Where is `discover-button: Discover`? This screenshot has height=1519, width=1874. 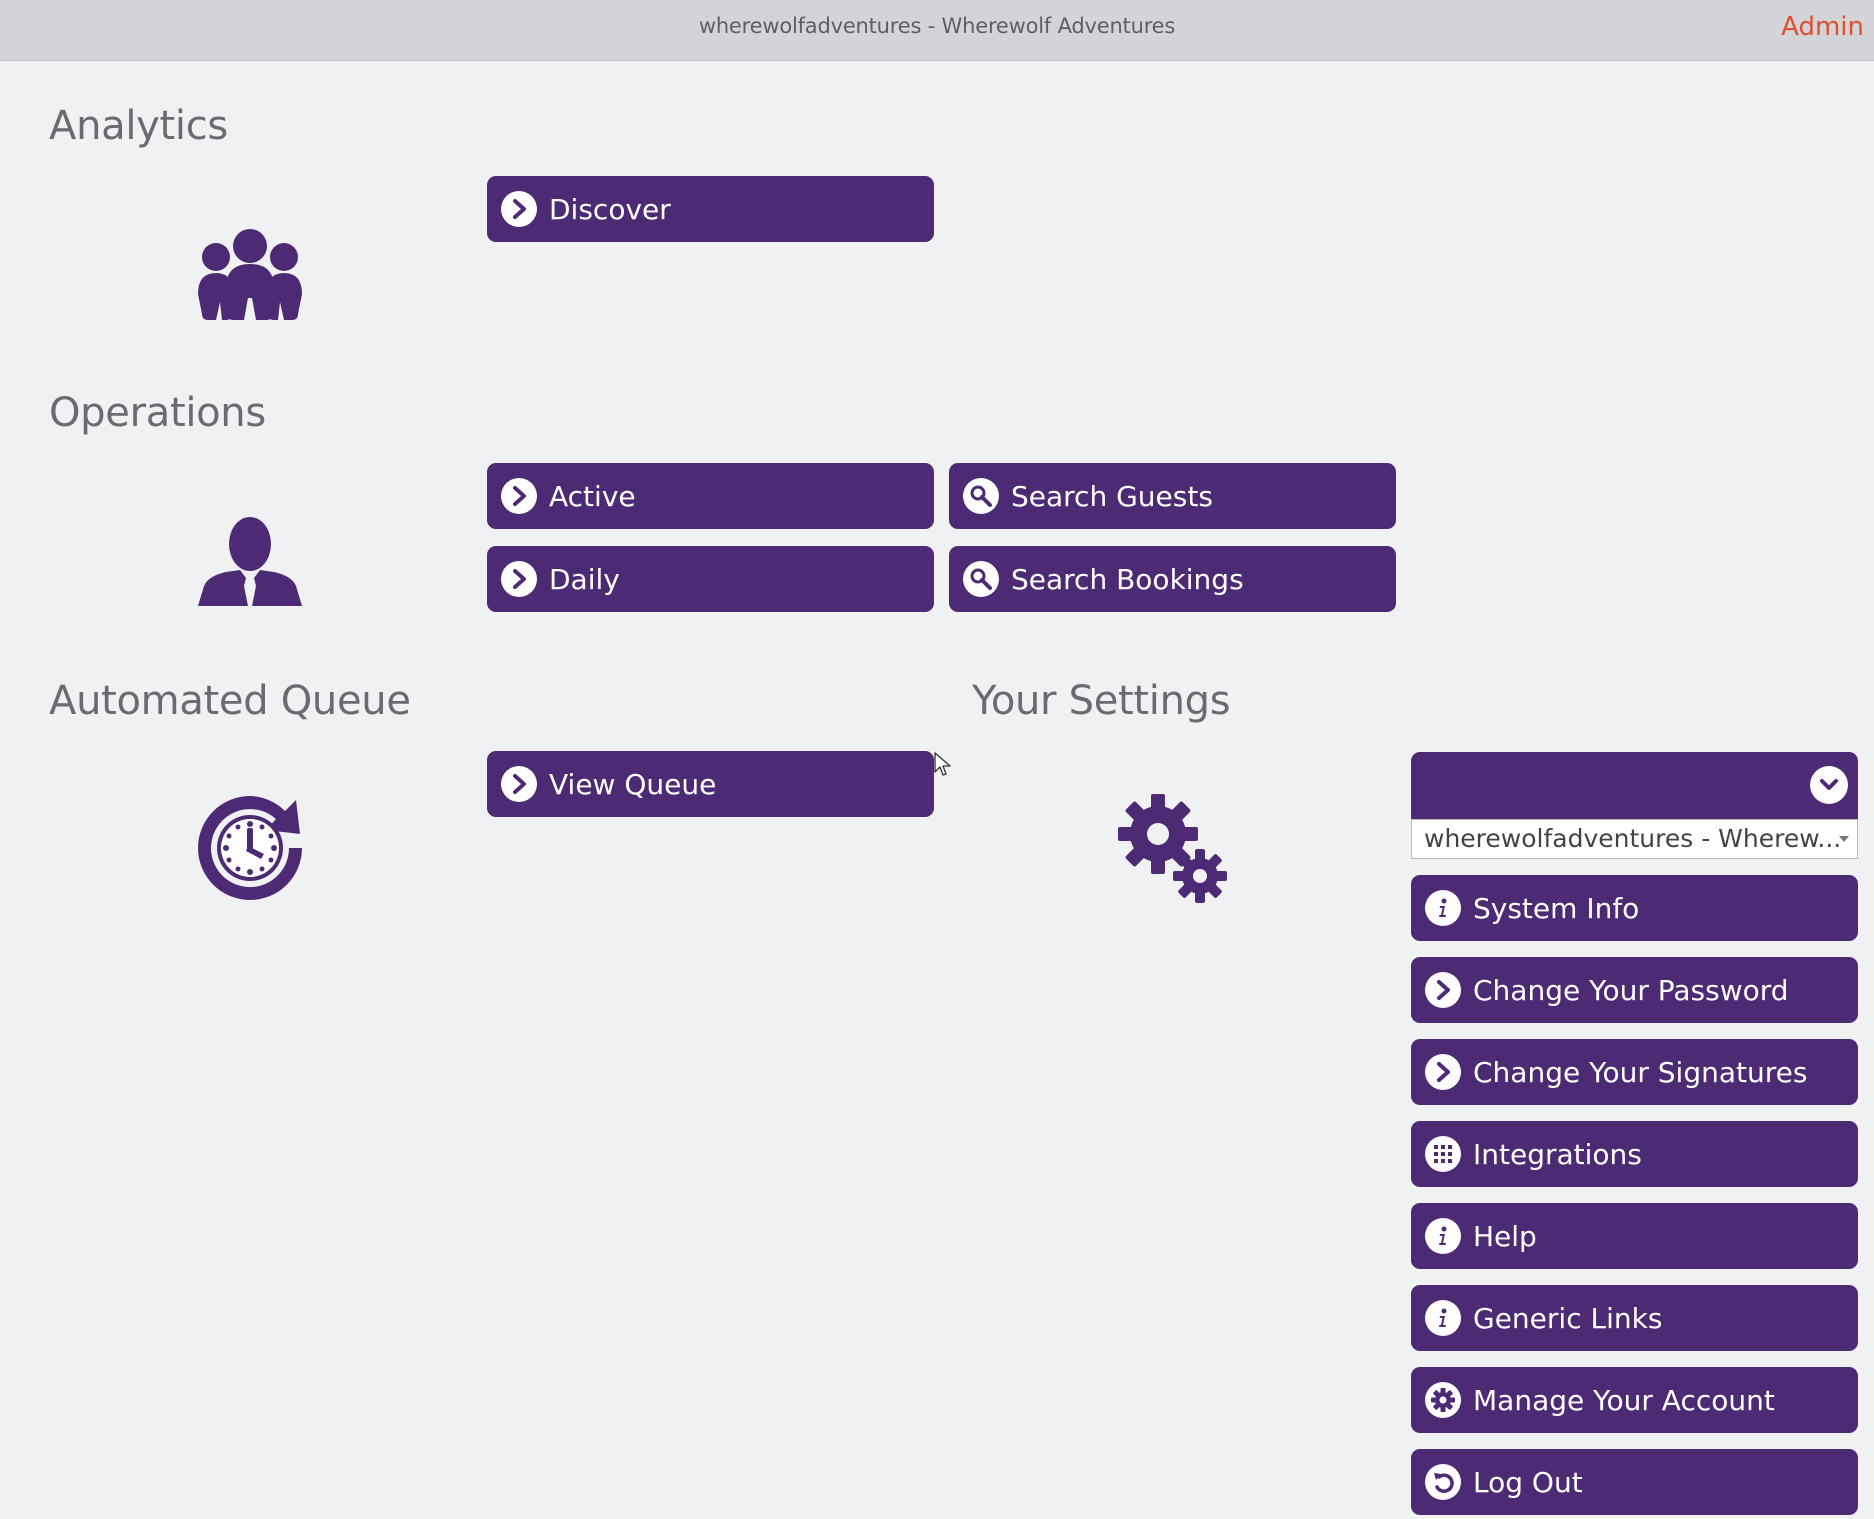 discover-button: Discover is located at coordinates (710, 209).